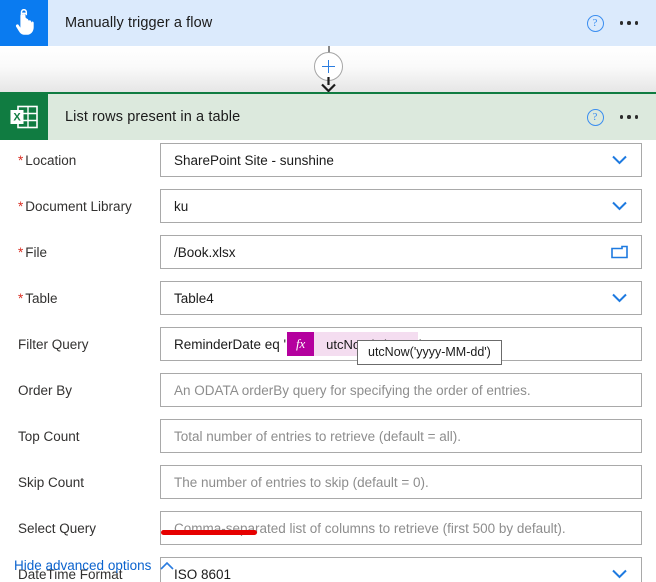 This screenshot has width=656, height=582. I want to click on field-row-table: * Table Table4, so click(328, 298).